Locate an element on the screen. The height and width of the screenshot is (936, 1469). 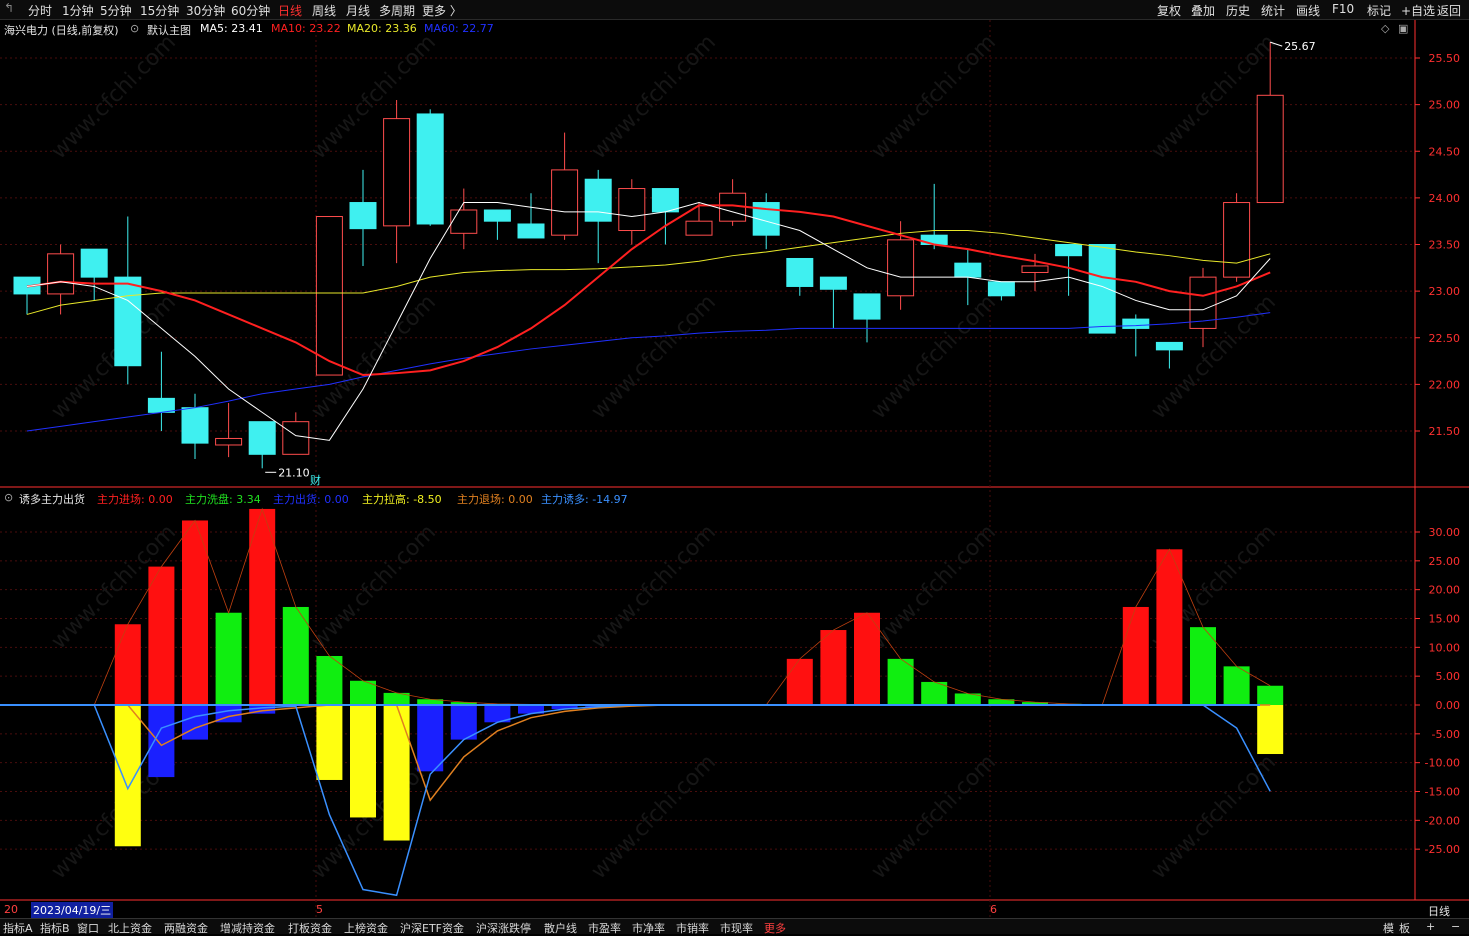
indicator-tick-label: 20.00 is located at coordinates (1445, 590).